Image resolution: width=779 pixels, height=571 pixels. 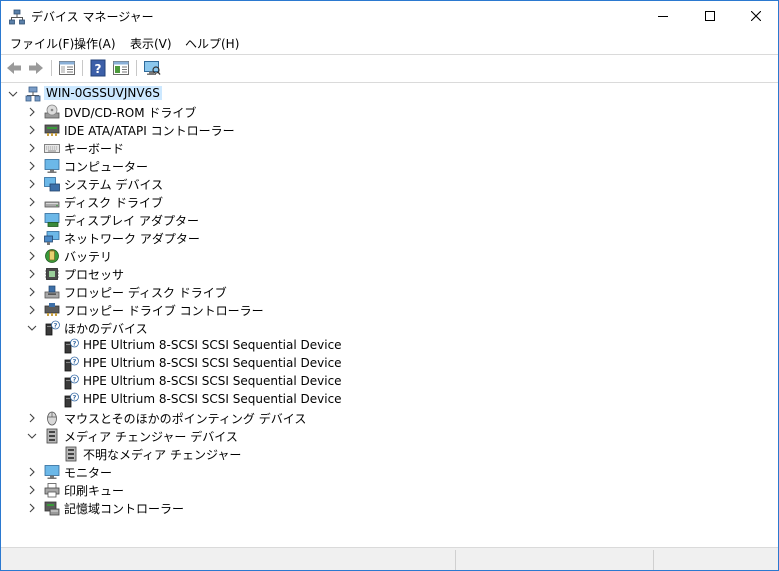 What do you see at coordinates (33, 94) in the screenshot?
I see `root-computer-icon` at bounding box center [33, 94].